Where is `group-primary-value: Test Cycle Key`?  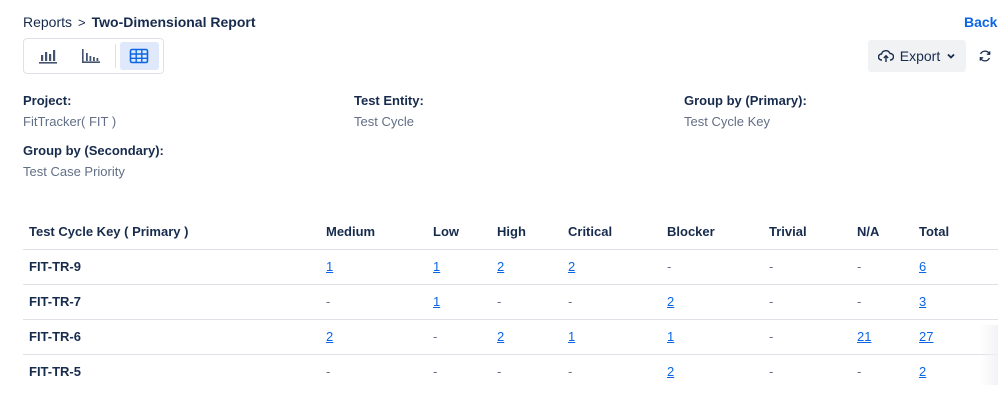 group-primary-value: Test Cycle Key is located at coordinates (727, 121).